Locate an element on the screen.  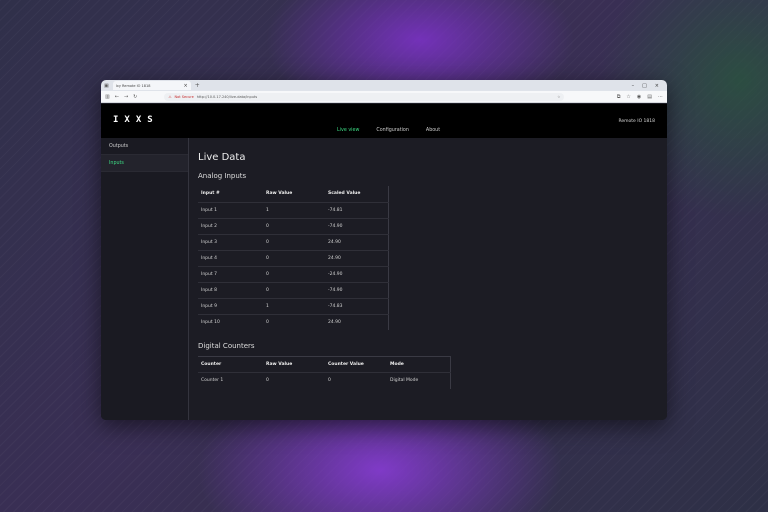
table-row: Input 9 1 -74.83 is located at coordinates (293, 305).